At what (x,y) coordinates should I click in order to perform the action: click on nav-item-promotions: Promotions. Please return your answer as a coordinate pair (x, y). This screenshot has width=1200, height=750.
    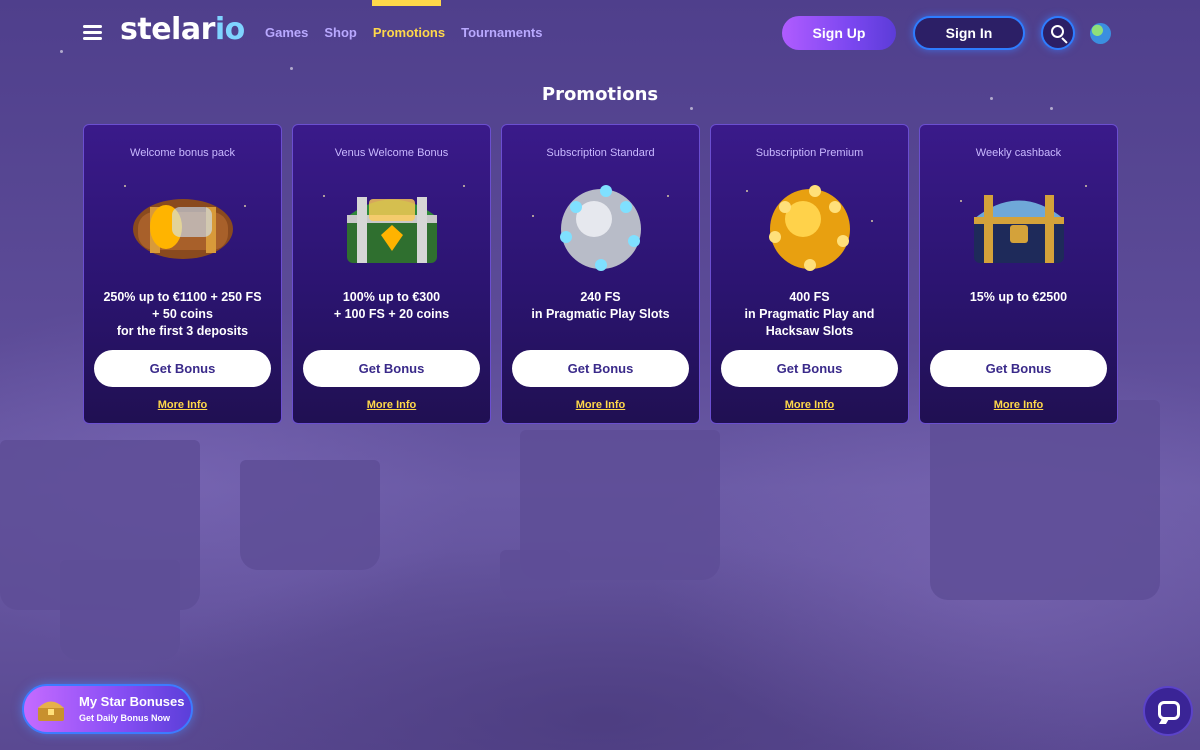
    Looking at the image, I should click on (409, 32).